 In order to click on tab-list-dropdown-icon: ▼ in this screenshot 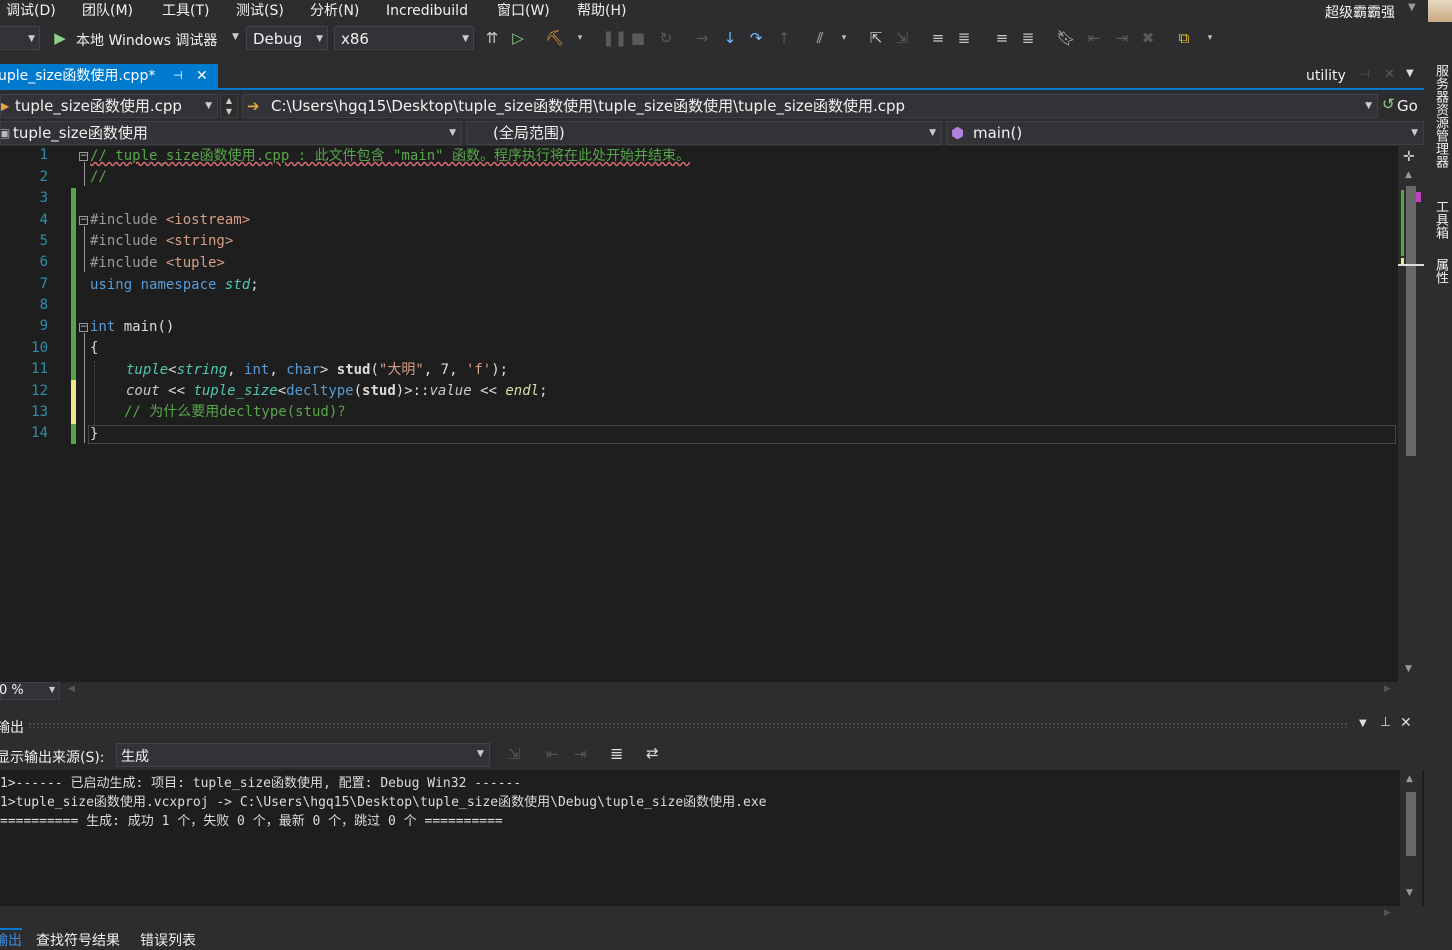, I will do `click(1410, 73)`.